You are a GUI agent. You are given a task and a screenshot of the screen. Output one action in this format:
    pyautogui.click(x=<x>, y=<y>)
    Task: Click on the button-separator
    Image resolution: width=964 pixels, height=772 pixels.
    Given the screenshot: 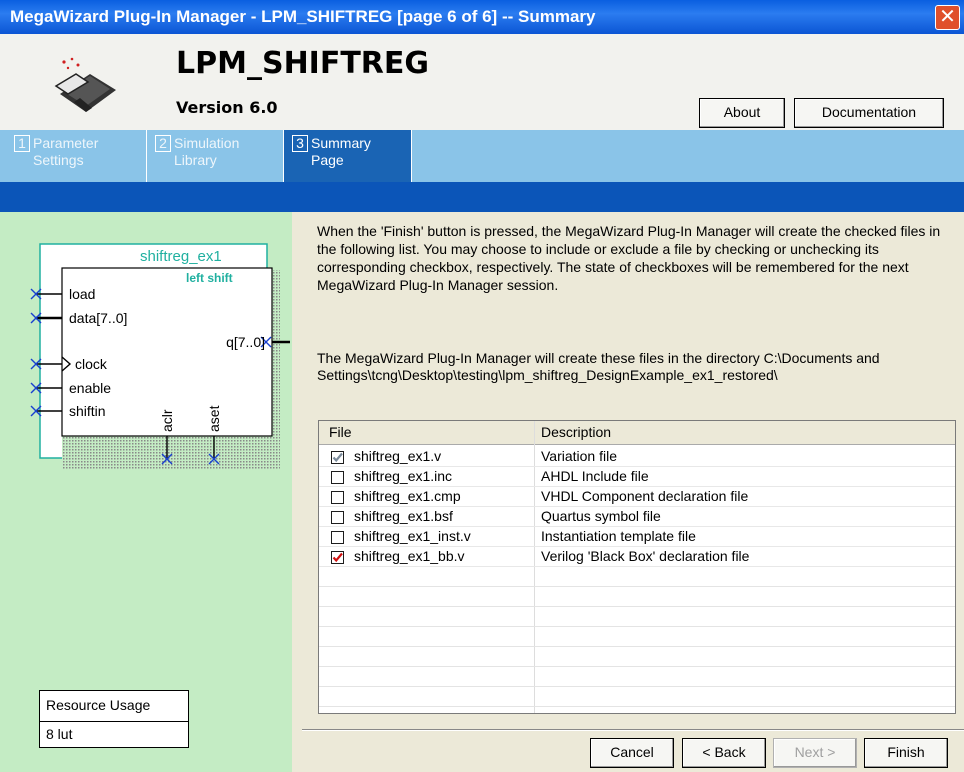 What is the action you would take?
    pyautogui.click(x=633, y=730)
    